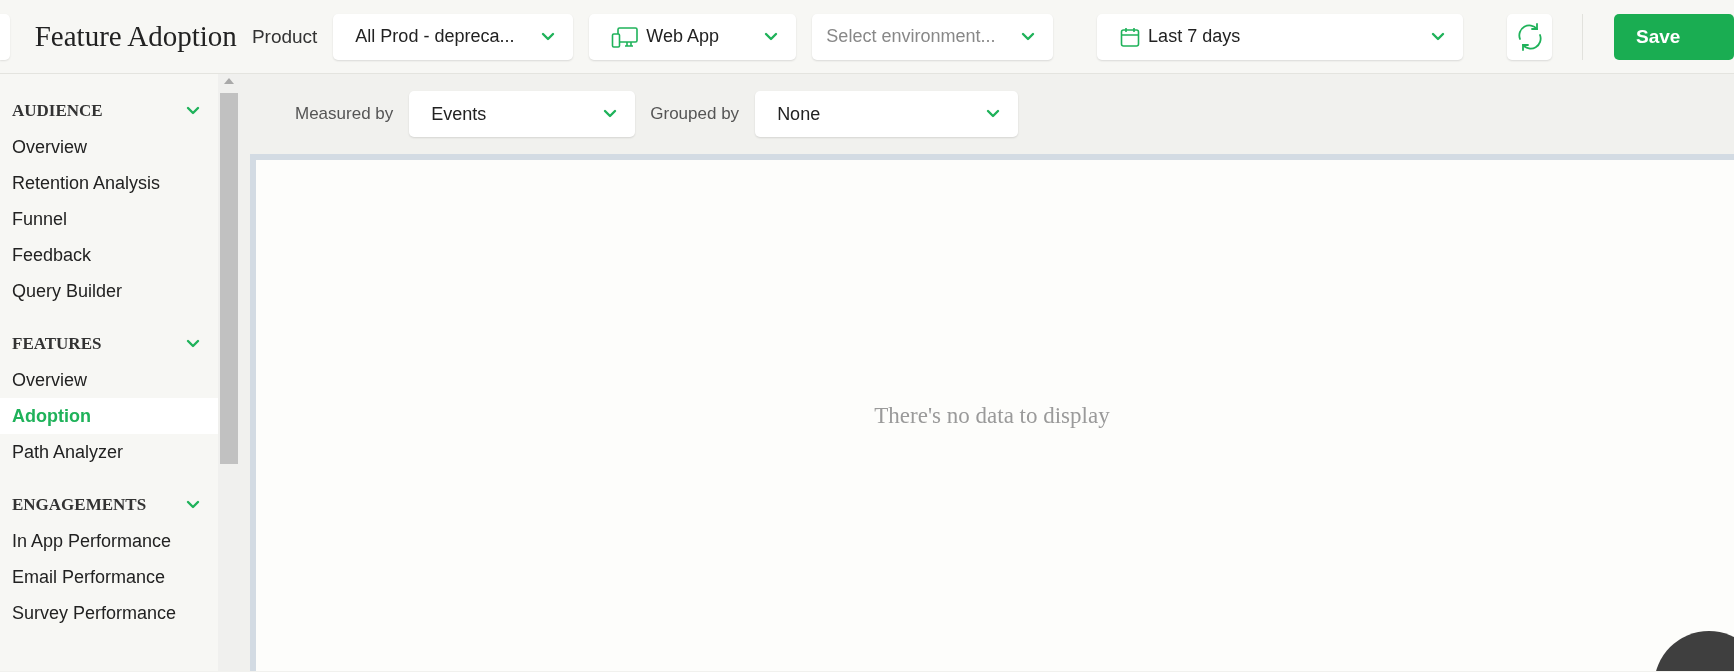 This screenshot has height=672, width=1734. I want to click on scrollbar-thumb, so click(229, 278).